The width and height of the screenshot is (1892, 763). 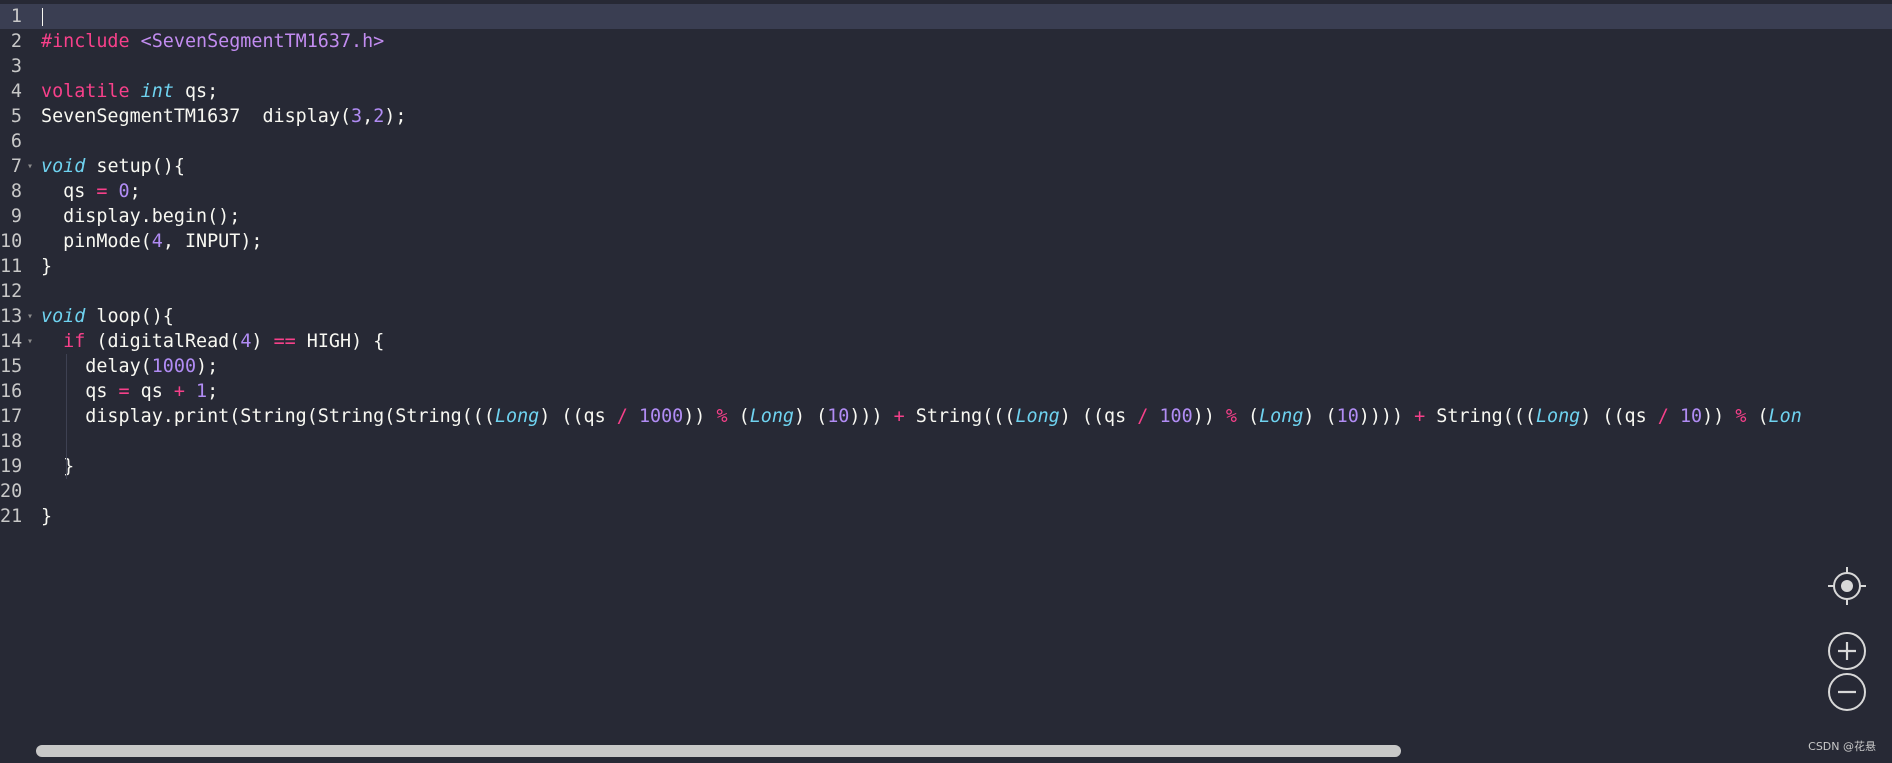 What do you see at coordinates (129, 316) in the screenshot?
I see `code-token: loop(){` at bounding box center [129, 316].